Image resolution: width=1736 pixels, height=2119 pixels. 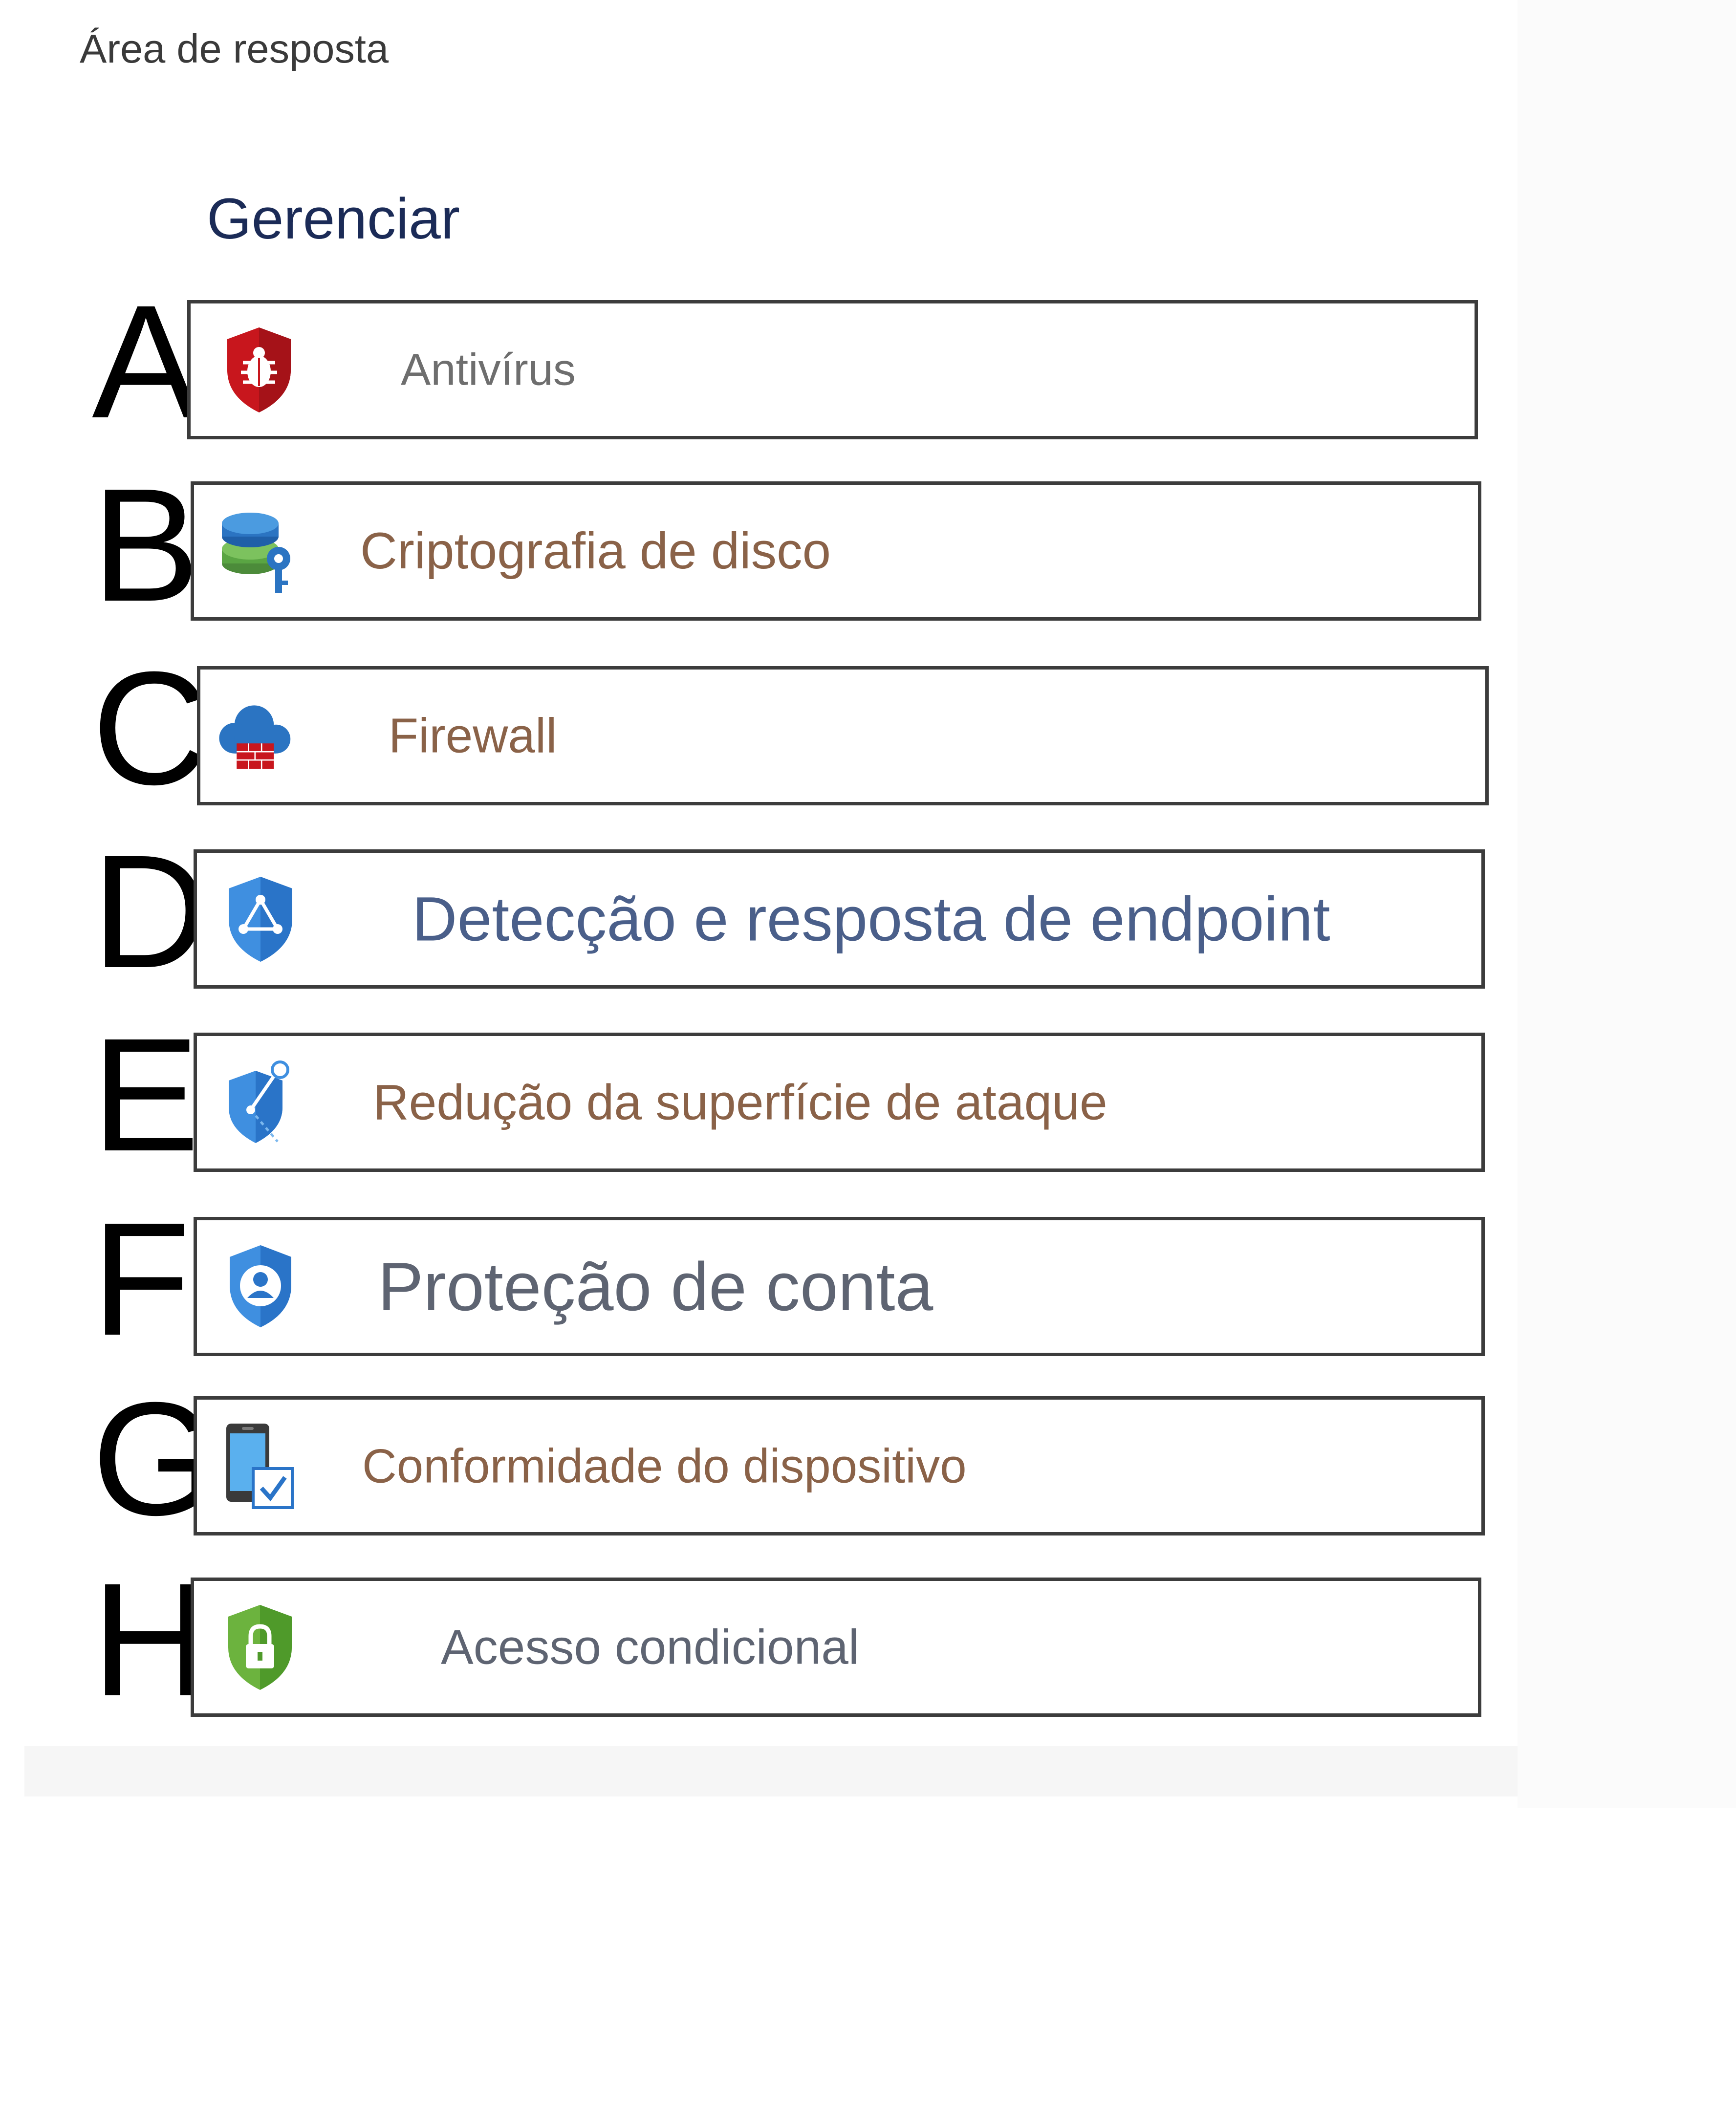 What do you see at coordinates (488, 369) in the screenshot?
I see `option-label-antivirus: Antivírus` at bounding box center [488, 369].